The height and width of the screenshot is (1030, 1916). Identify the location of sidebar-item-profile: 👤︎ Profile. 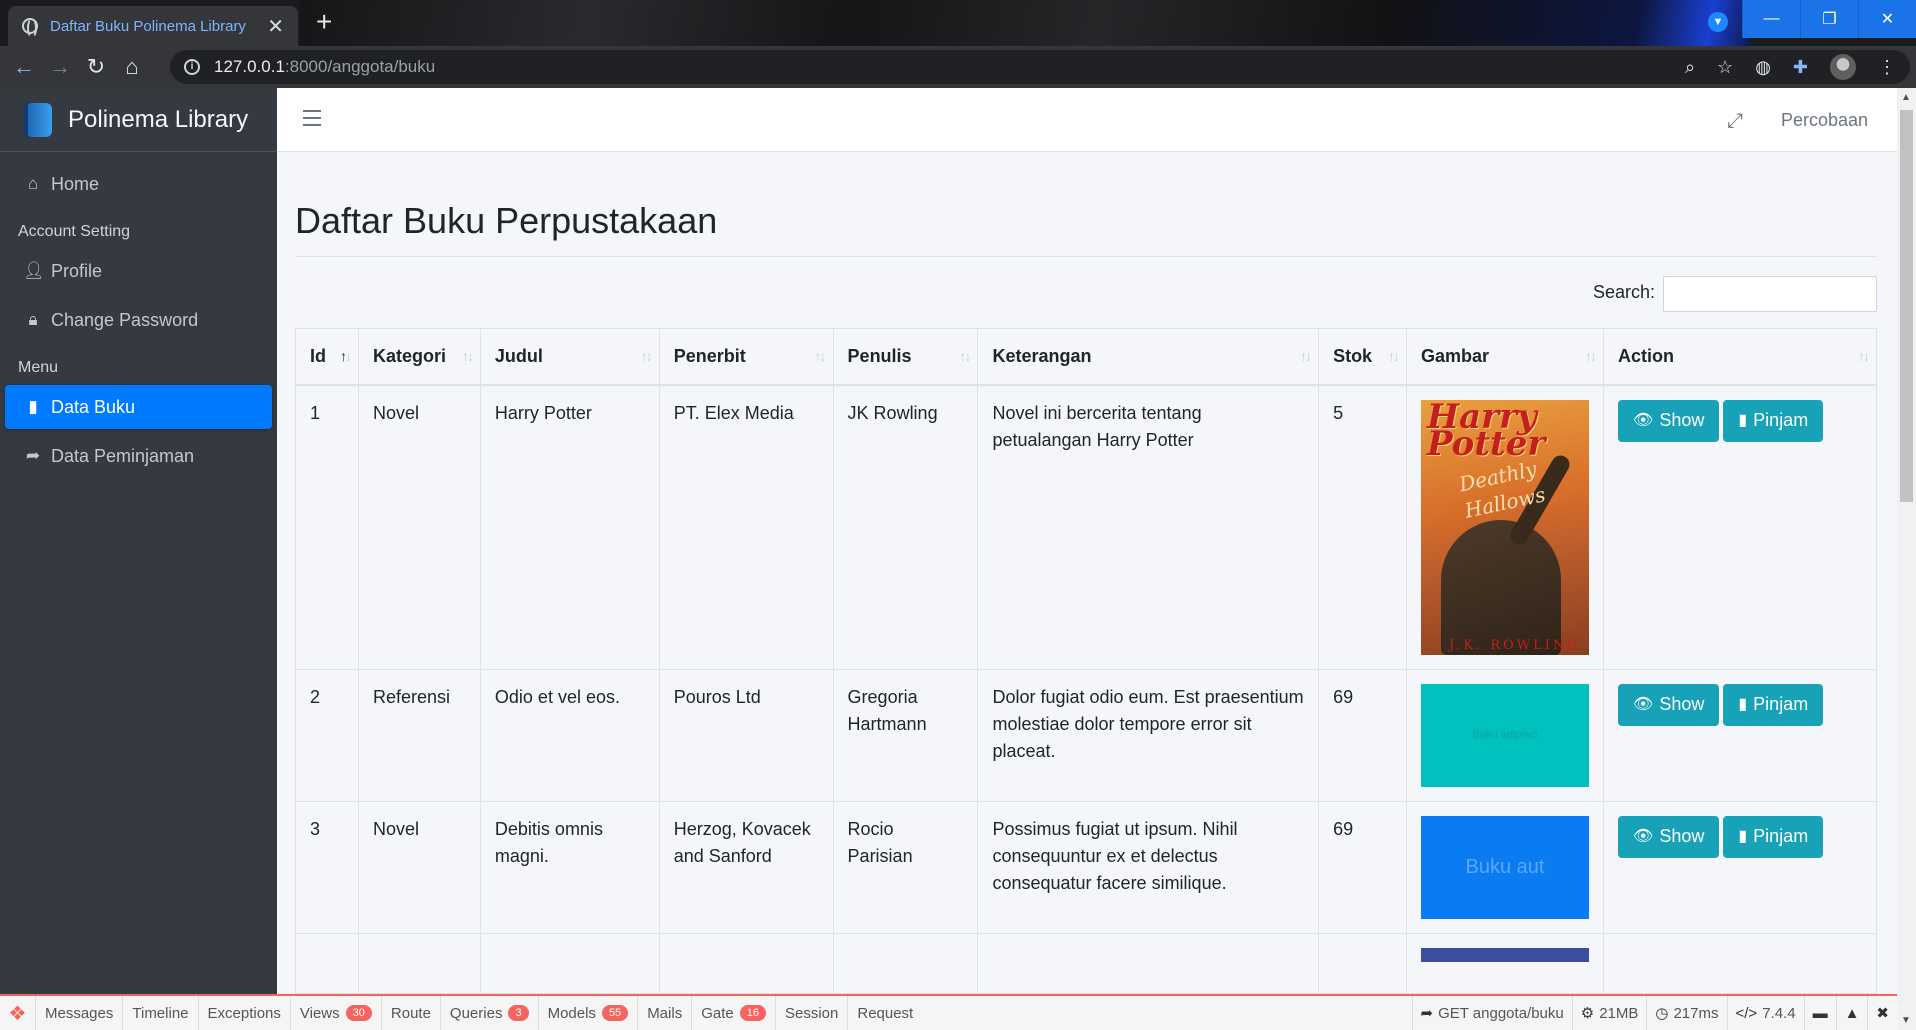
(138, 271).